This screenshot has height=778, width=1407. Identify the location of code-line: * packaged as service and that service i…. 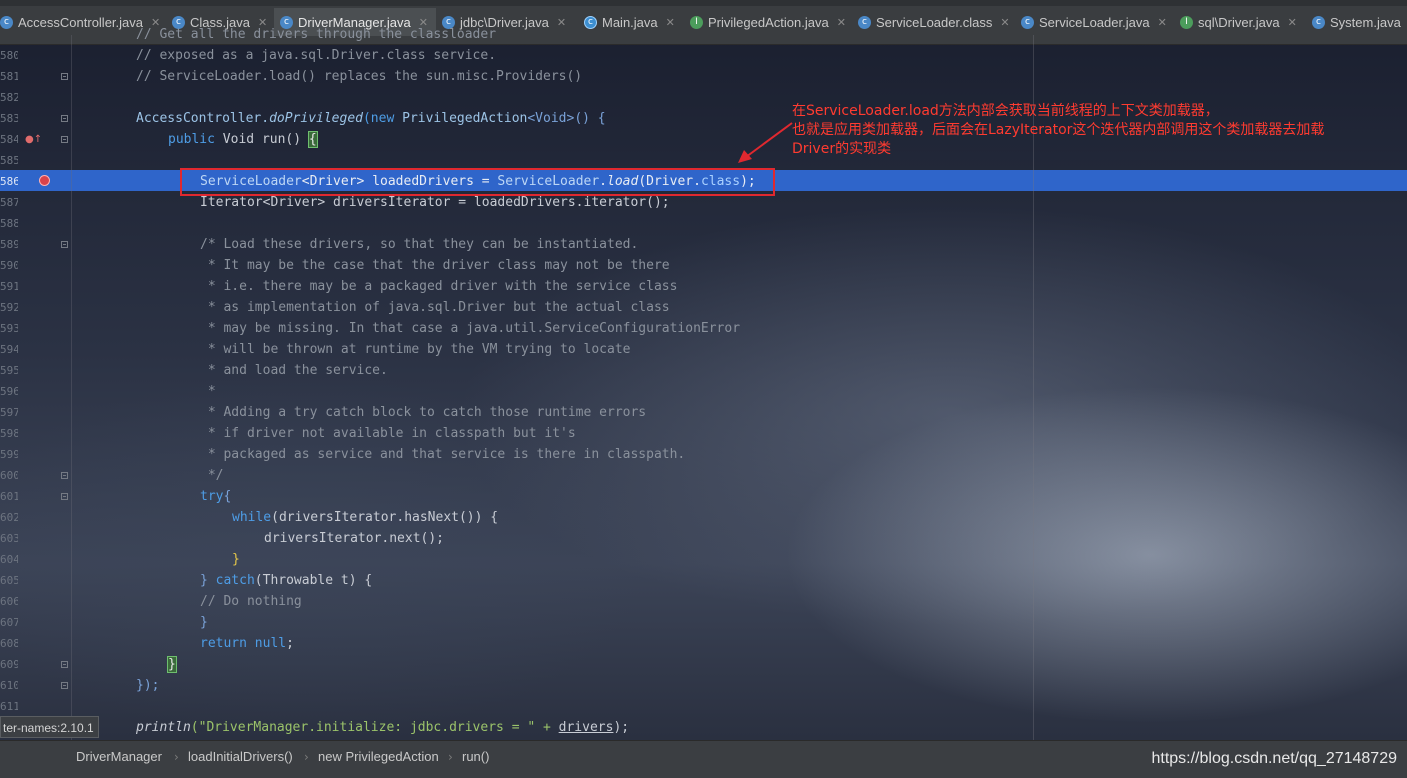
(378, 454).